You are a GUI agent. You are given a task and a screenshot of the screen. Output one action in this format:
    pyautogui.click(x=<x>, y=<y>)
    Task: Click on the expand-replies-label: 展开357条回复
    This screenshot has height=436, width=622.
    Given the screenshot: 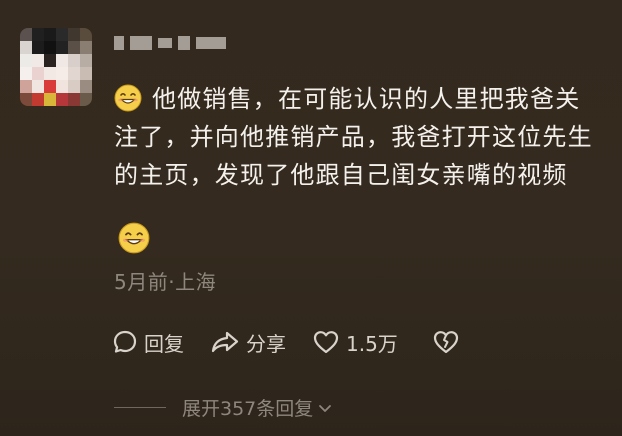 What is the action you would take?
    pyautogui.click(x=248, y=409)
    